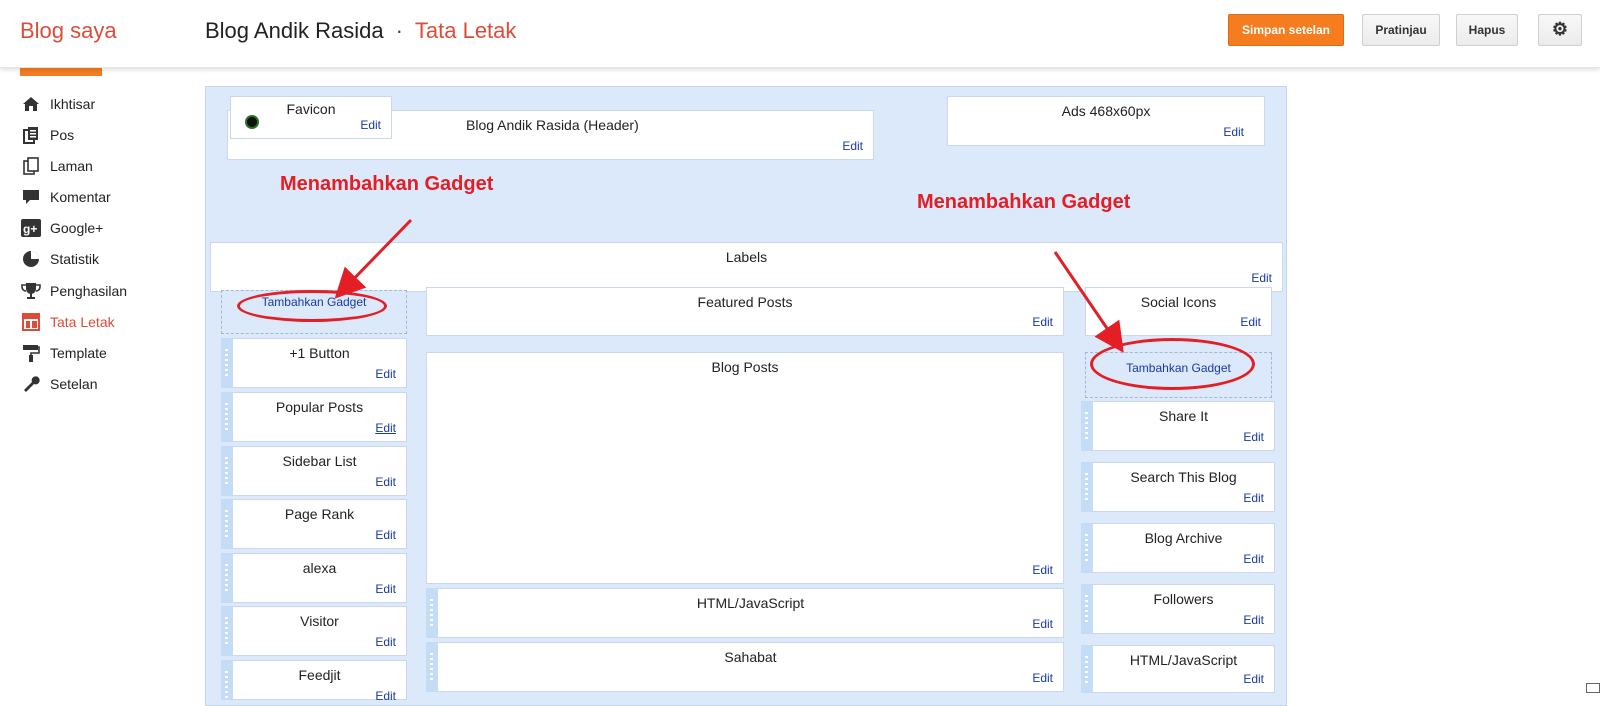  What do you see at coordinates (750, 657) in the screenshot?
I see `gadget-title: Sahabat` at bounding box center [750, 657].